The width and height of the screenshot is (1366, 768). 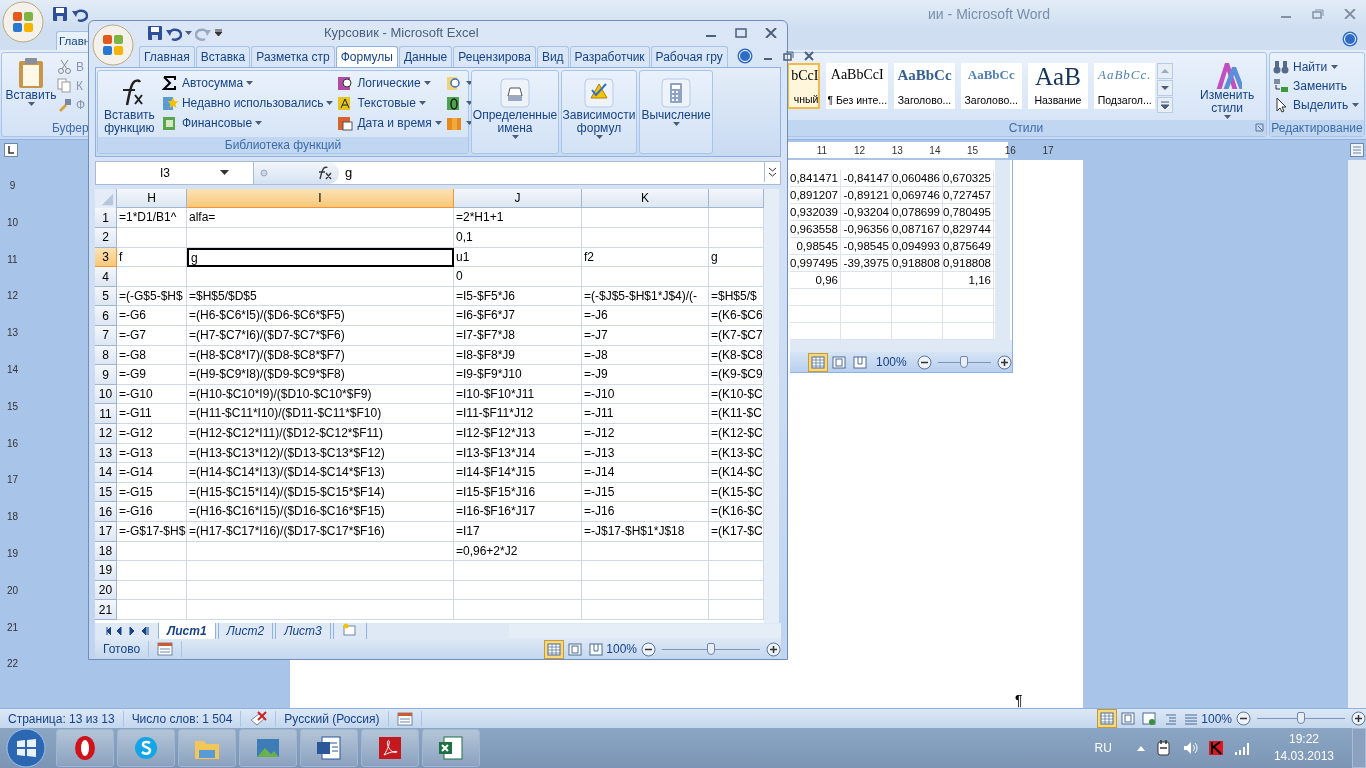 I want to click on table-cell: g, so click(x=320, y=257).